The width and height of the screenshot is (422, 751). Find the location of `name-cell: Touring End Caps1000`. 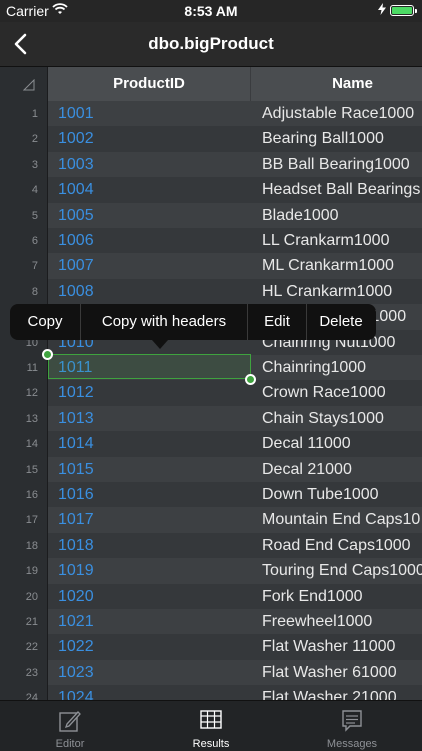

name-cell: Touring End Caps1000 is located at coordinates (342, 571).